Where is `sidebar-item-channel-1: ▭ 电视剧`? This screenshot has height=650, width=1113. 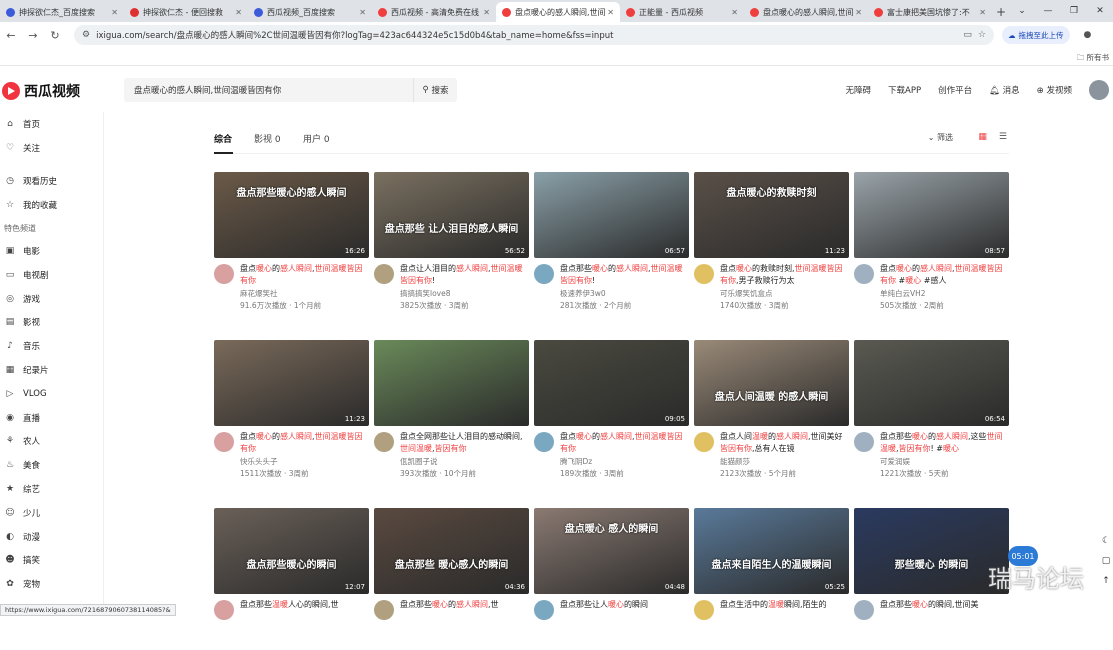
sidebar-item-channel-1: ▭ 电视剧 is located at coordinates (51, 275).